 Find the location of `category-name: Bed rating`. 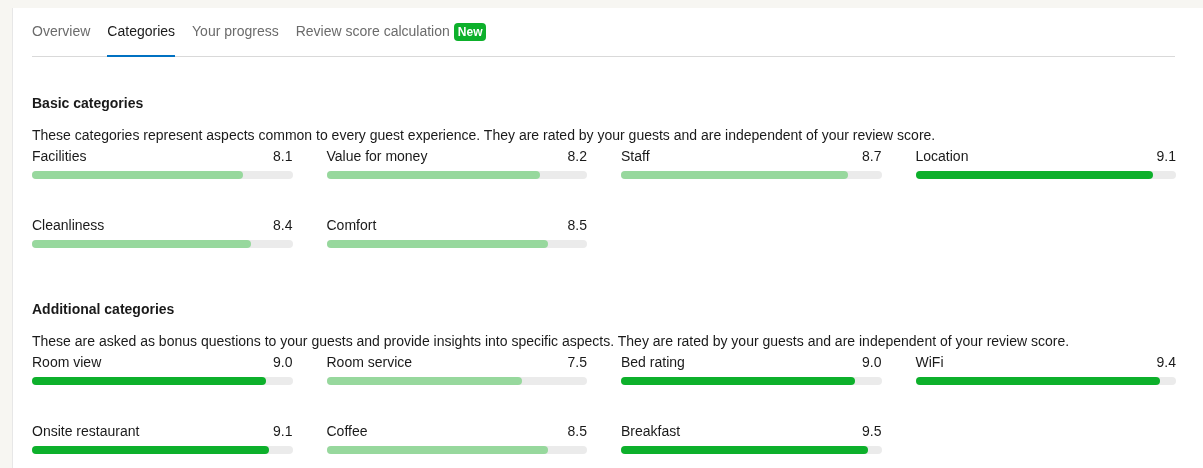

category-name: Bed rating is located at coordinates (653, 362).